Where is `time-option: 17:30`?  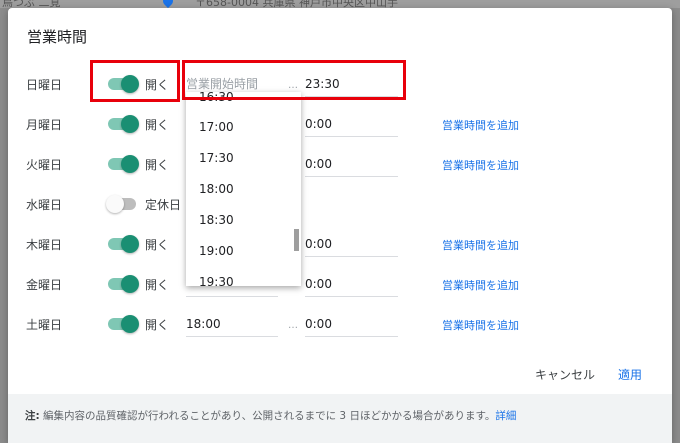 time-option: 17:30 is located at coordinates (216, 158).